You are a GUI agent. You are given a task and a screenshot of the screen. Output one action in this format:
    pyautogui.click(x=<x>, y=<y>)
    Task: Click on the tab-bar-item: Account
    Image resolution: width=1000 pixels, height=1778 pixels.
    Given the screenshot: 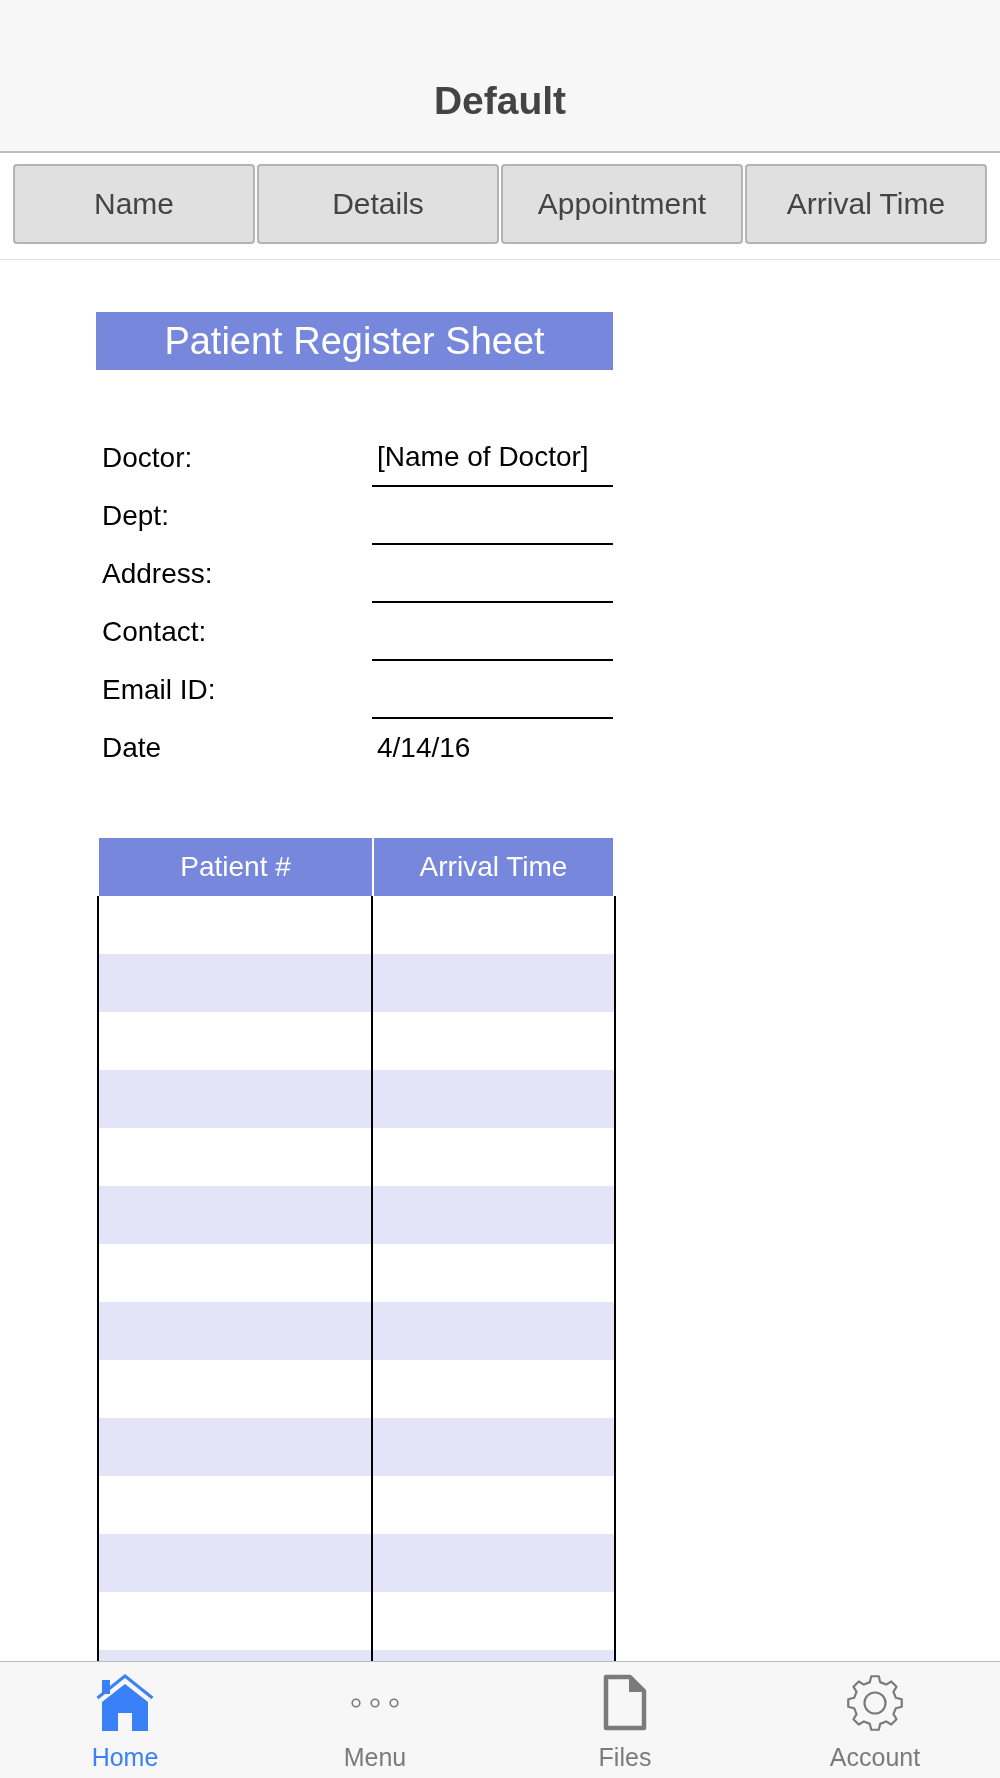 What is the action you would take?
    pyautogui.click(x=875, y=1720)
    